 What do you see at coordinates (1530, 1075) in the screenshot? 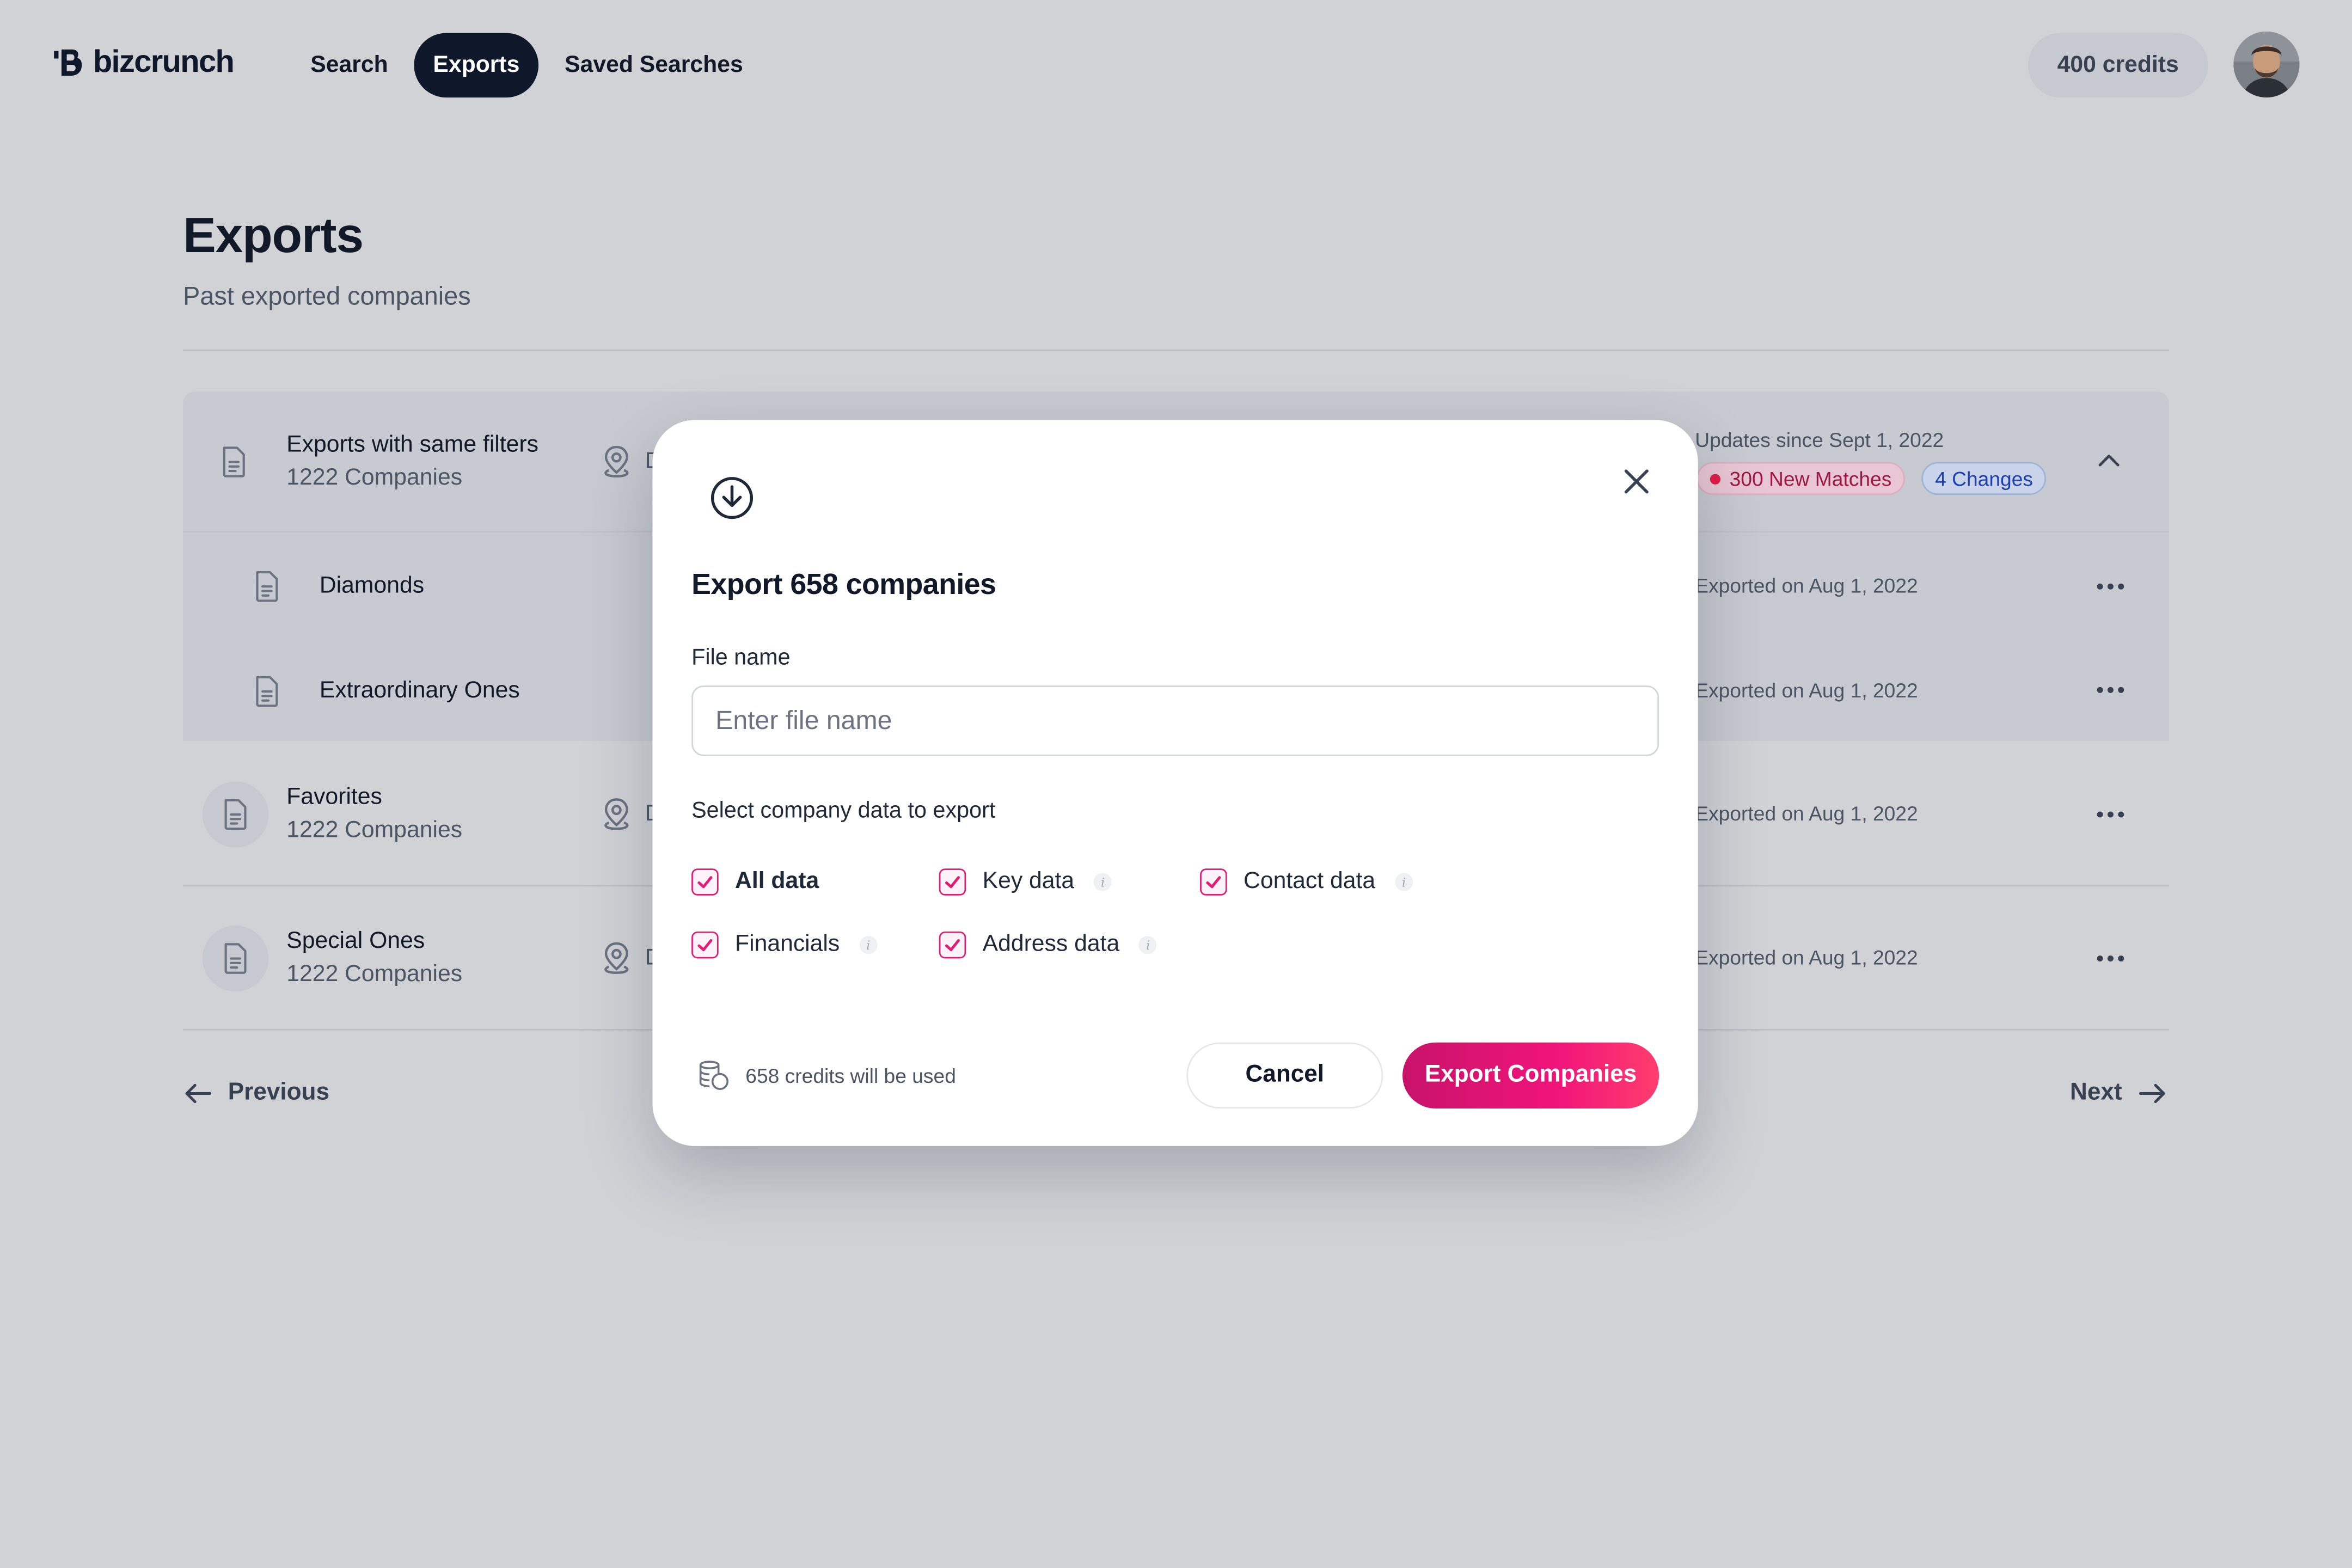
I see `export-companies-button: Export Companies` at bounding box center [1530, 1075].